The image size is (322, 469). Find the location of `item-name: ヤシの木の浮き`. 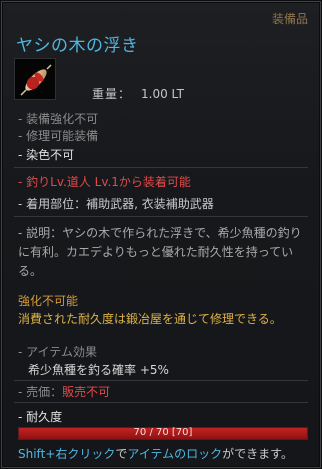

item-name: ヤシの木の浮き is located at coordinates (77, 46).